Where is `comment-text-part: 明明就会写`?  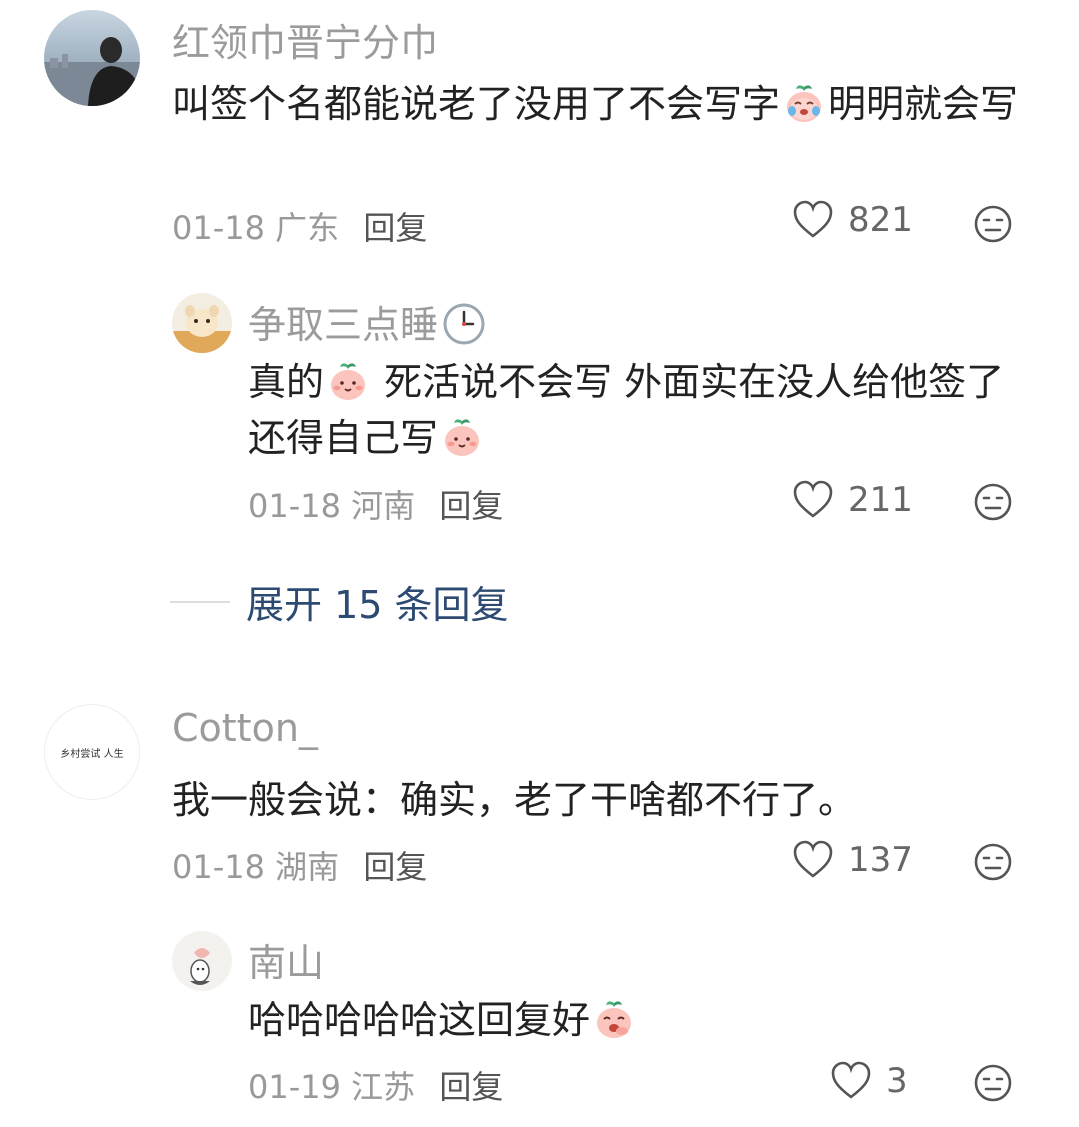 comment-text-part: 明明就会写 is located at coordinates (923, 104).